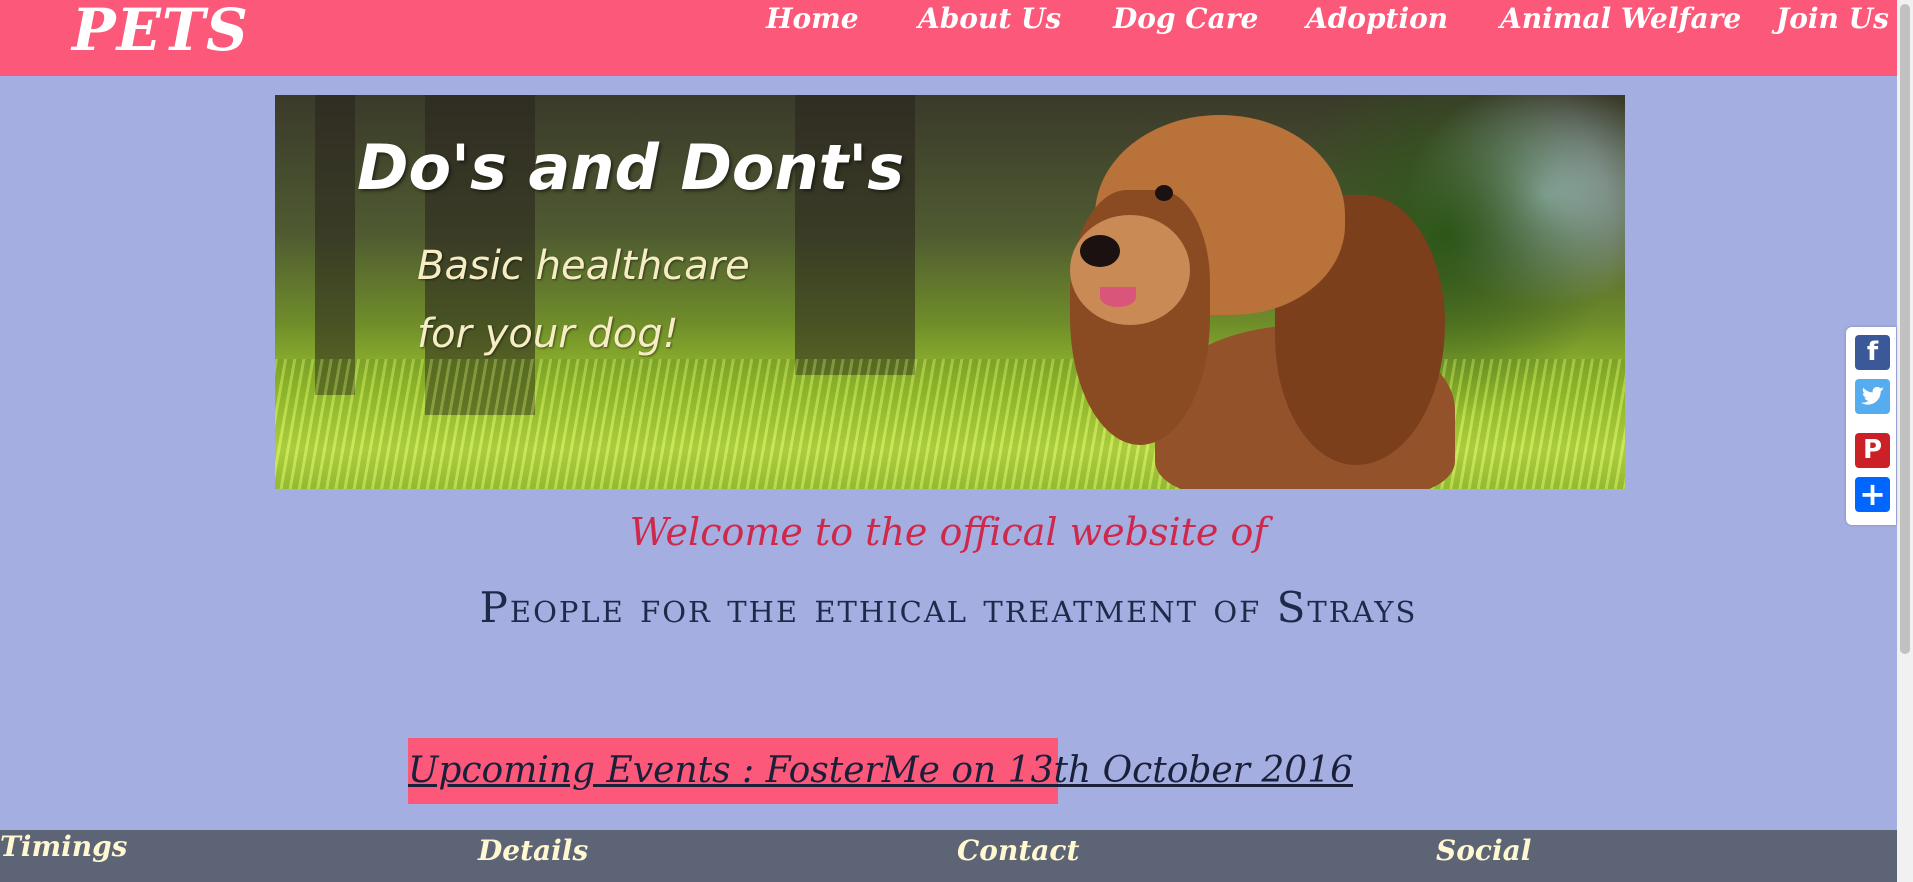 This screenshot has height=882, width=1913. I want to click on nav-join-us: Join Us, so click(1832, 18).